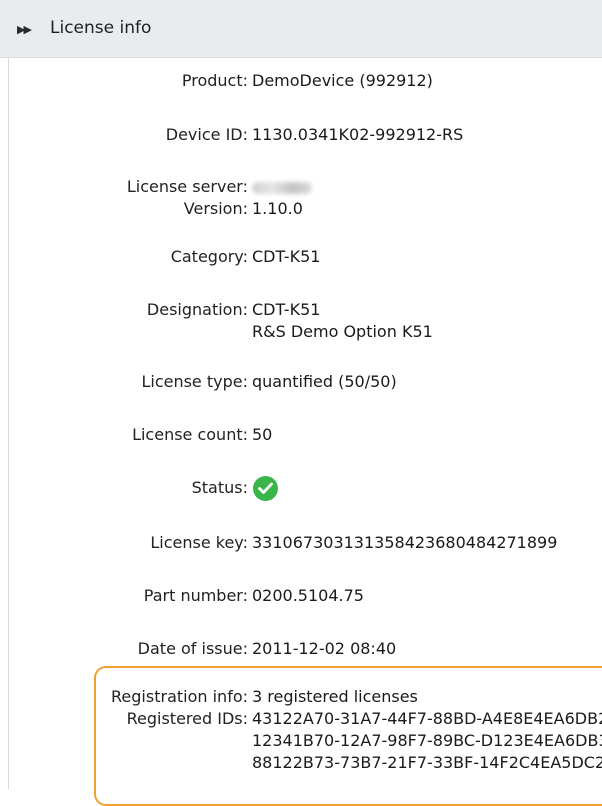  Describe the element at coordinates (262, 434) in the screenshot. I see `license-count-value: 50` at that location.